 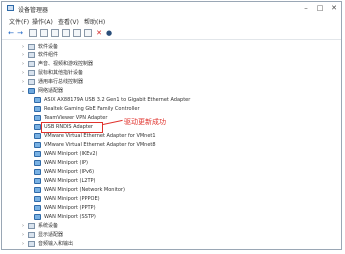 What do you see at coordinates (33, 33) in the screenshot?
I see `properties-icon` at bounding box center [33, 33].